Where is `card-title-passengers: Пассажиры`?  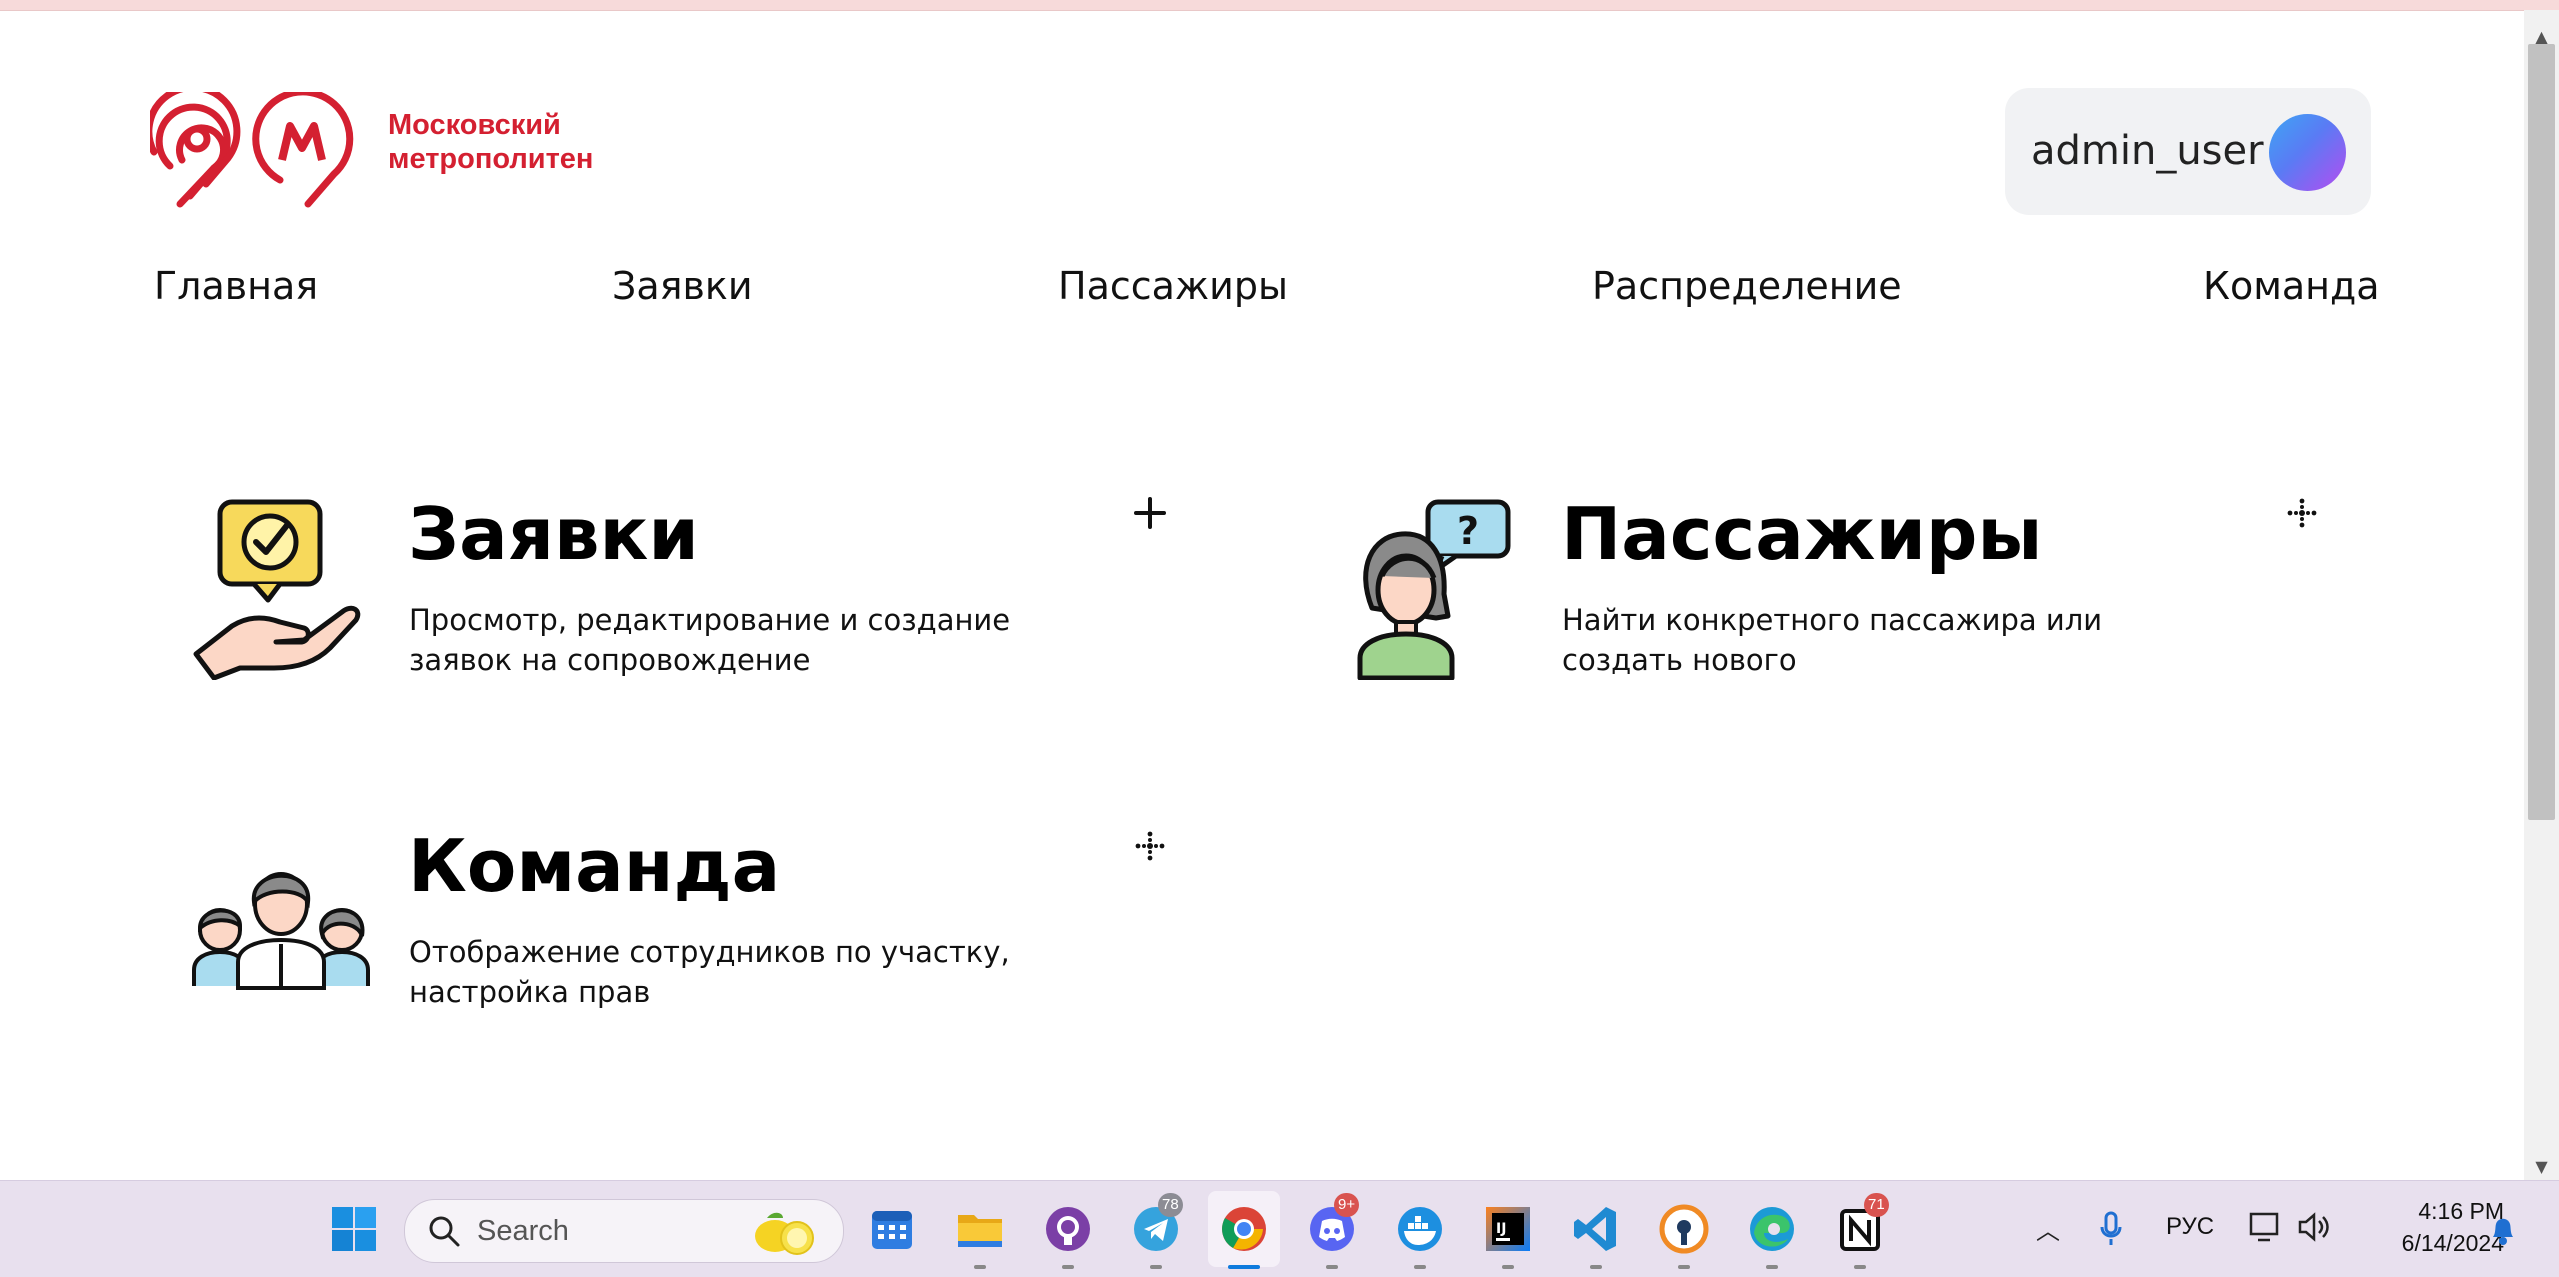 card-title-passengers: Пассажиры is located at coordinates (1802, 534).